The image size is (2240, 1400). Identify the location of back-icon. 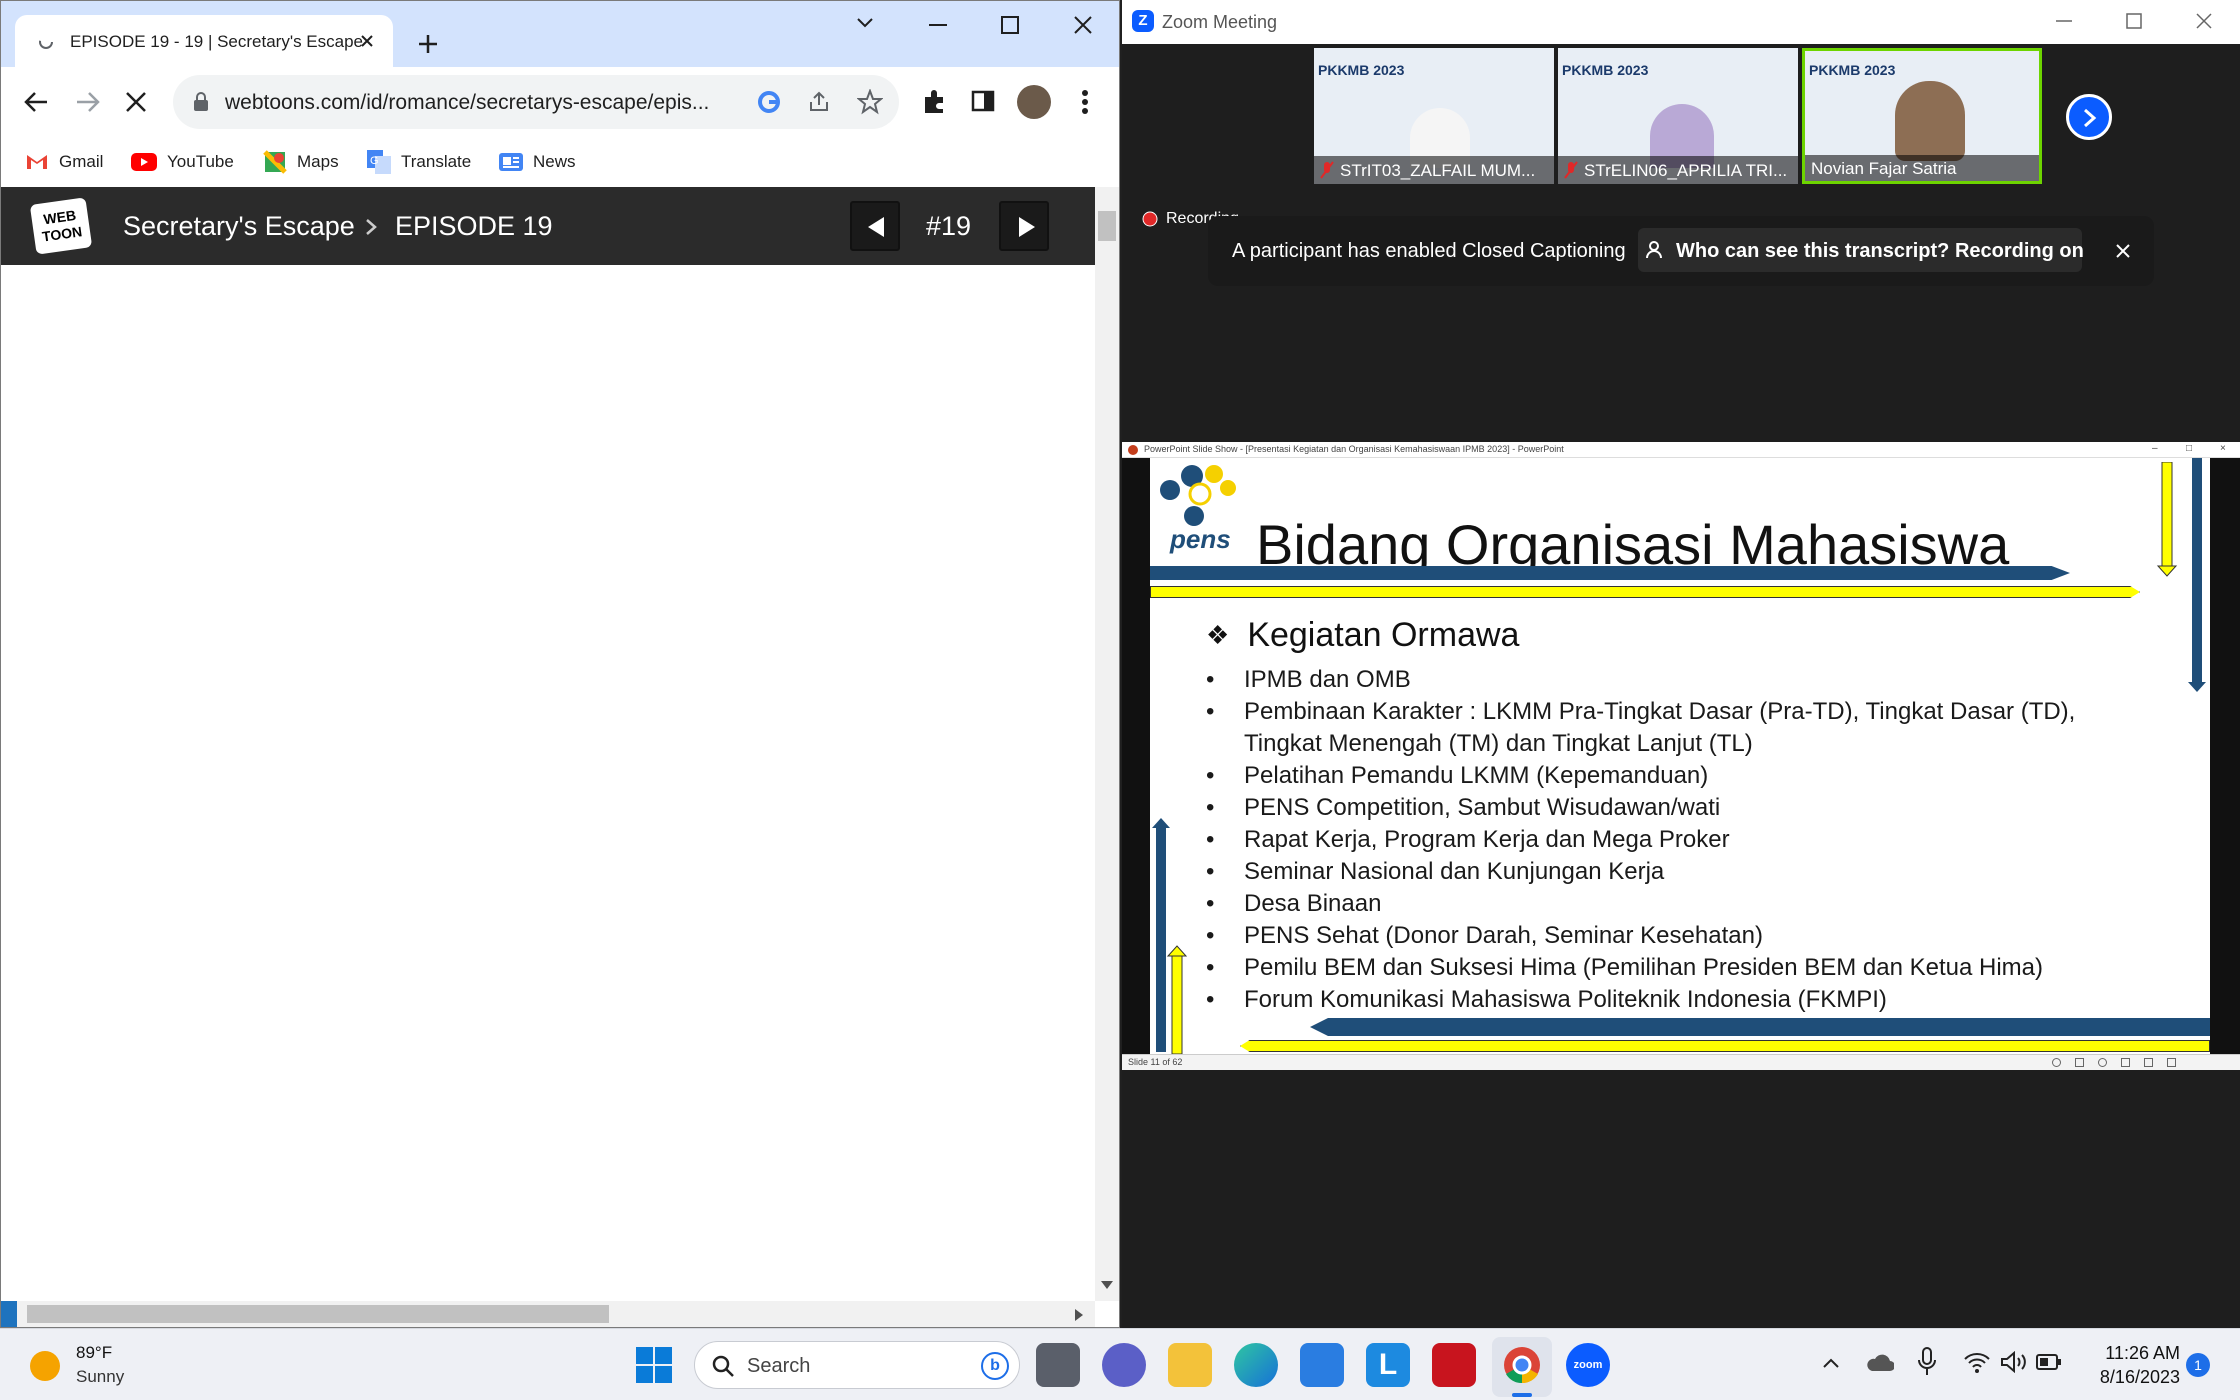
(36, 102).